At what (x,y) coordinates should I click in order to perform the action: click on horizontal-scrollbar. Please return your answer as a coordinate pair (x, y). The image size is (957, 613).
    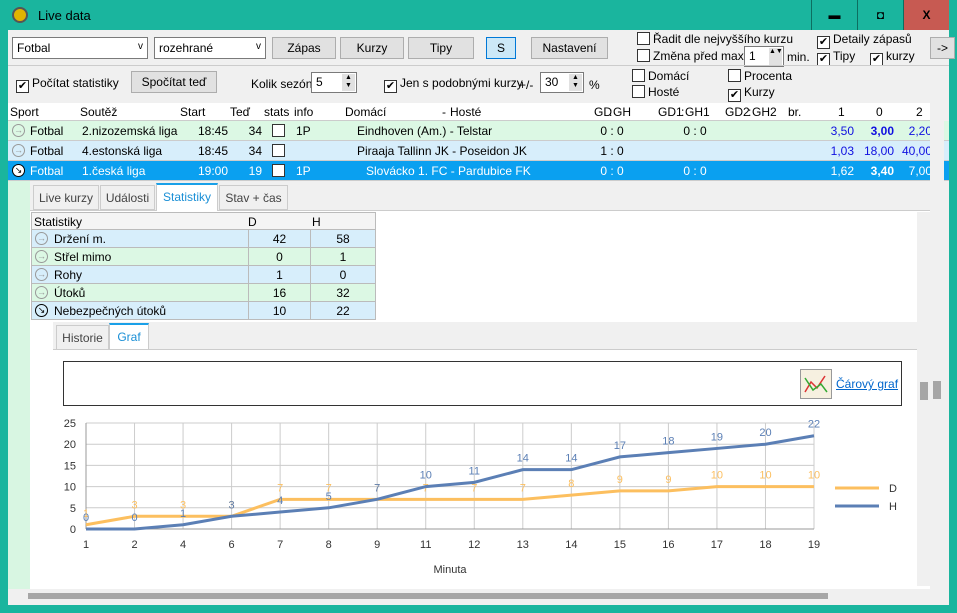
    Looking at the image, I should click on (478, 596).